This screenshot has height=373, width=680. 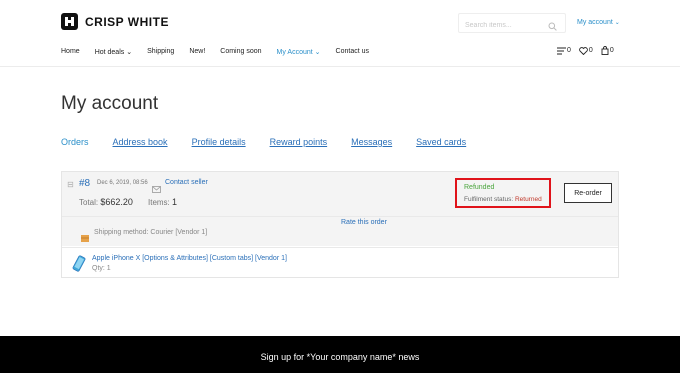 I want to click on nav-item-my-account: My Account ⌄, so click(x=299, y=52).